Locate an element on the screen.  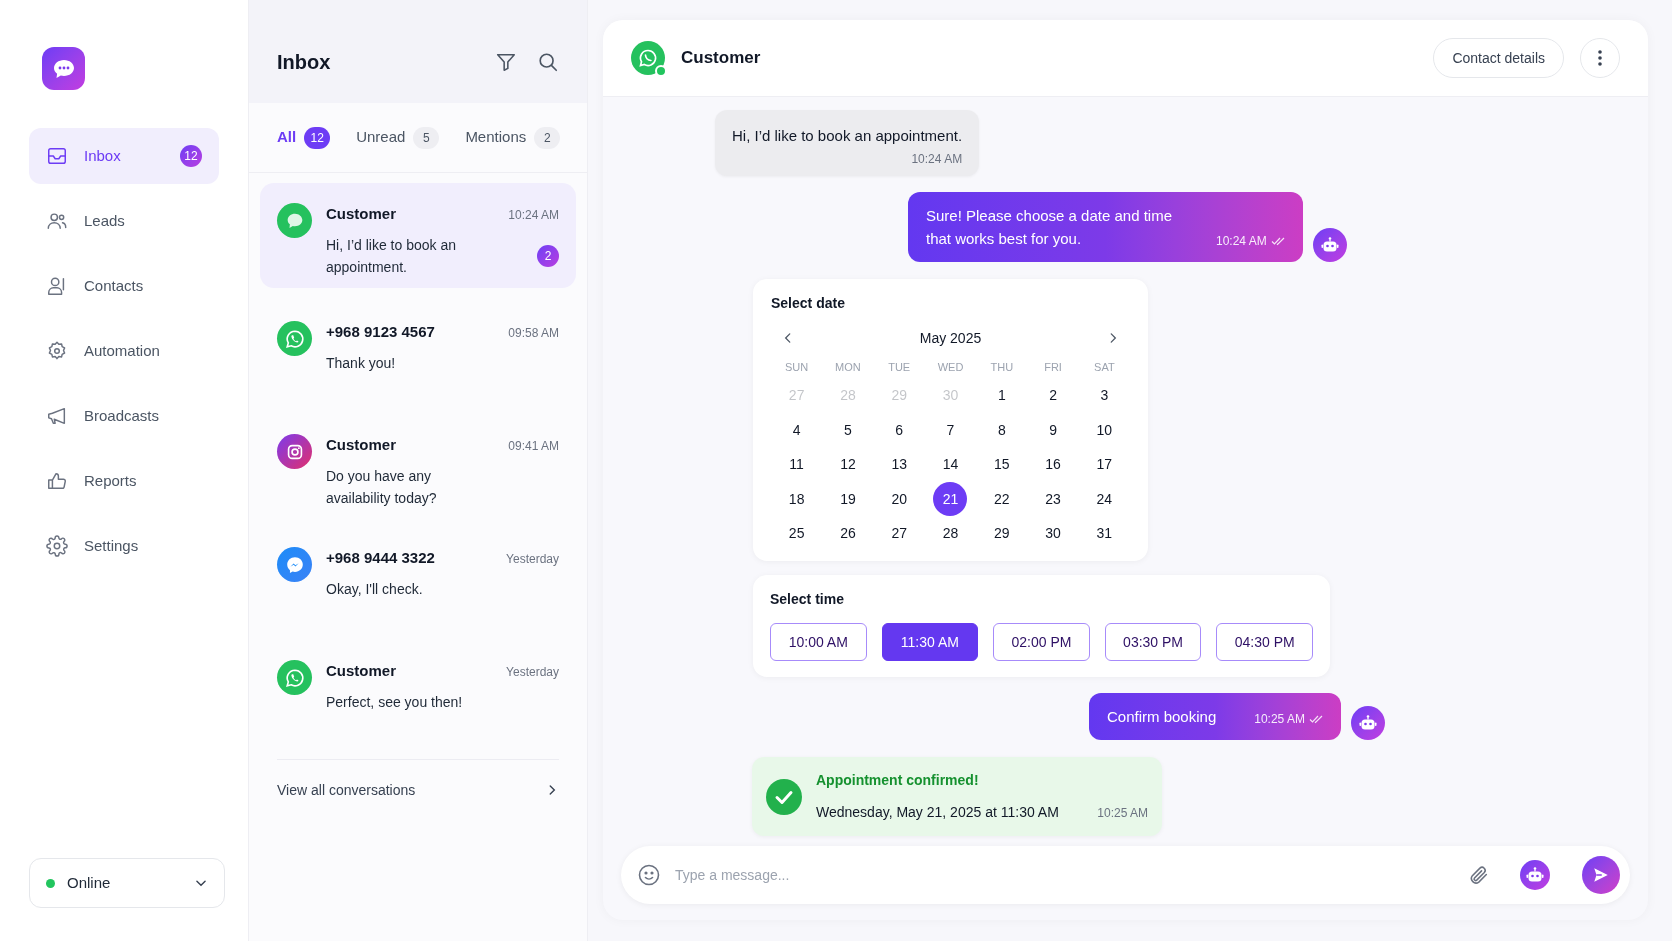
calendar-day: 1 is located at coordinates (1001, 395).